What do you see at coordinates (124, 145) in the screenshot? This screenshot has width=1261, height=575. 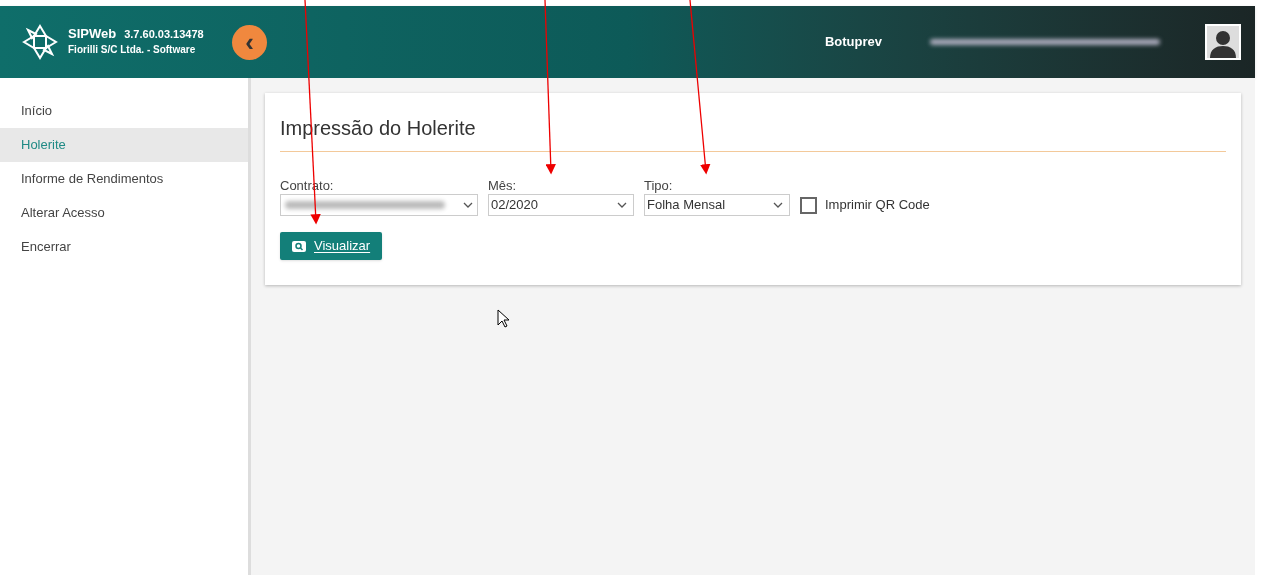 I see `sidebar-item: Holerite` at bounding box center [124, 145].